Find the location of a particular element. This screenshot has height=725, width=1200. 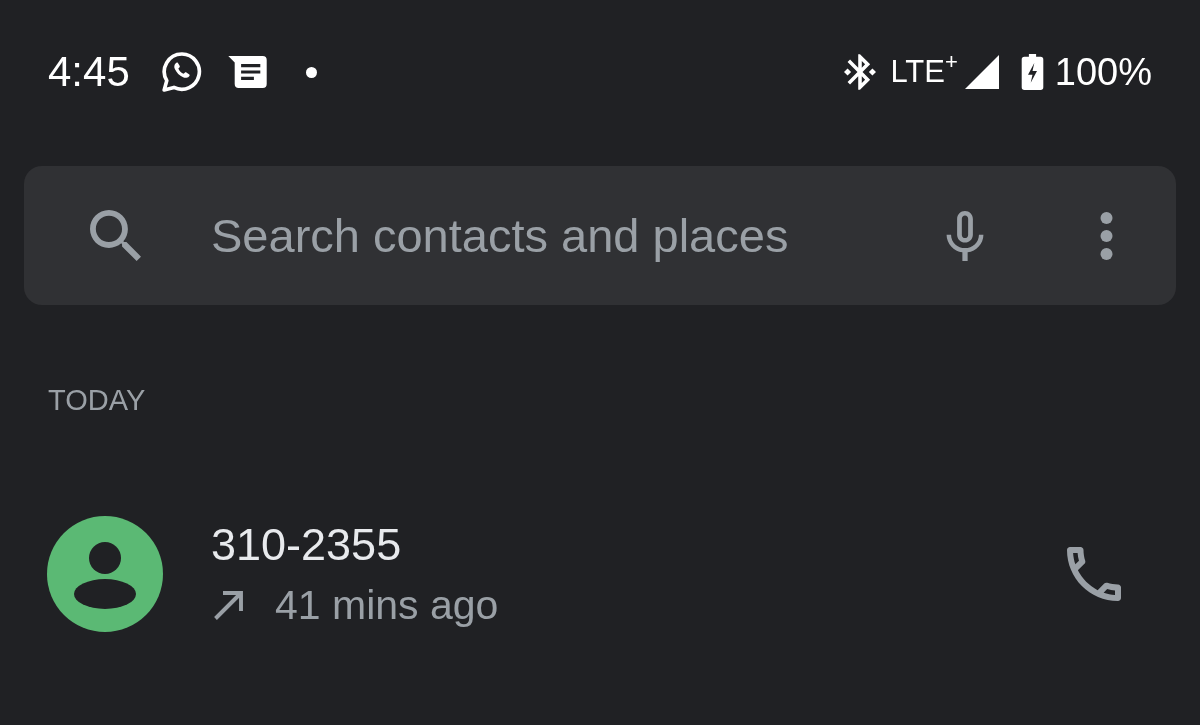

more-vertical-icon is located at coordinates (1106, 235).